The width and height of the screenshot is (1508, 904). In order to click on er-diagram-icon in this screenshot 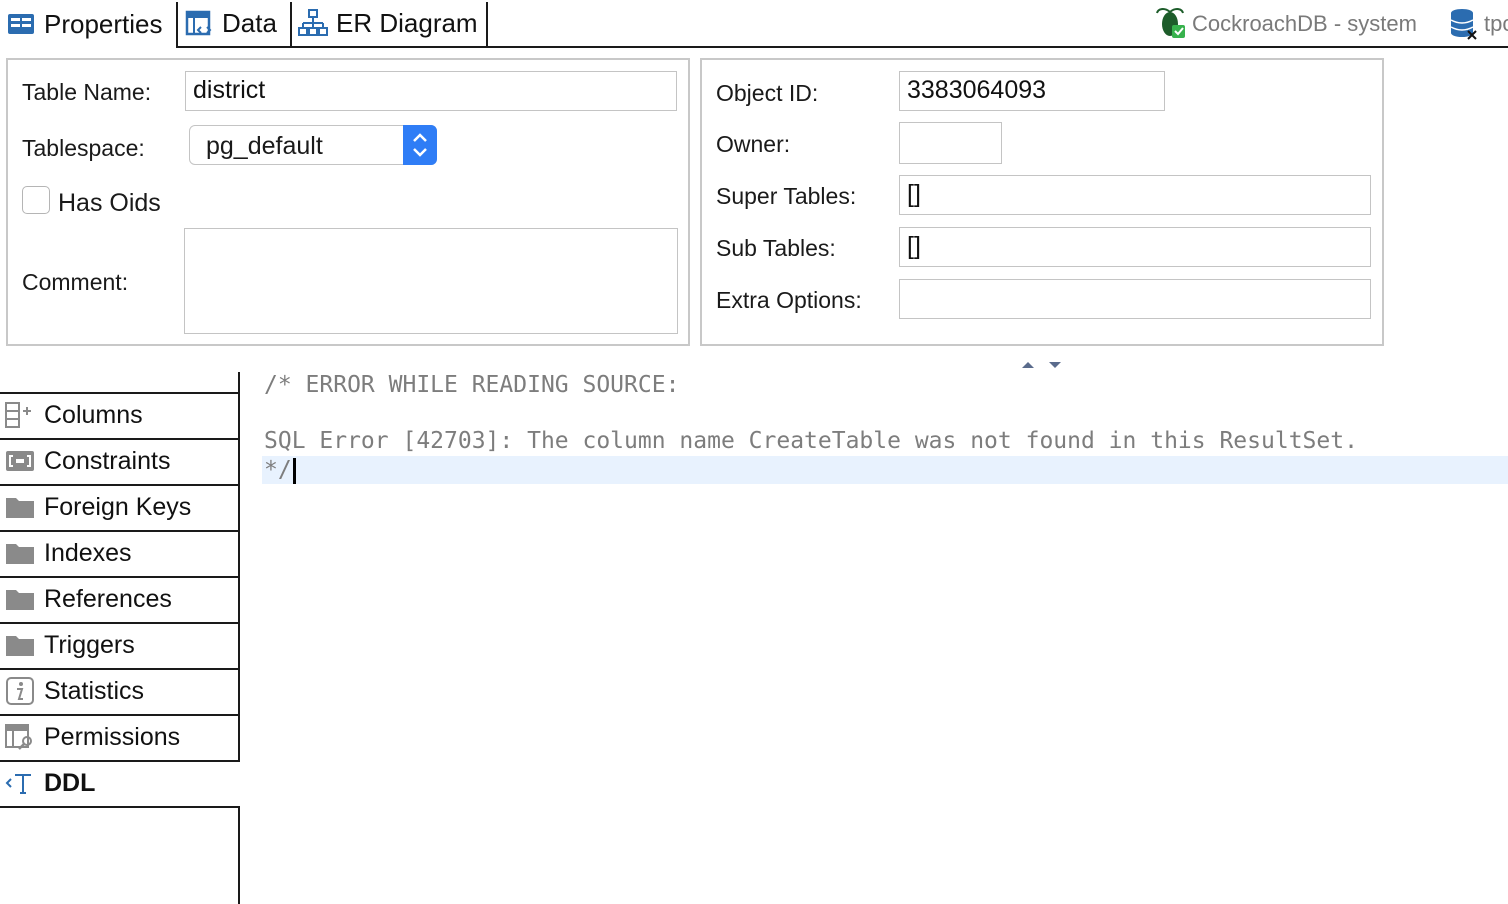, I will do `click(313, 23)`.